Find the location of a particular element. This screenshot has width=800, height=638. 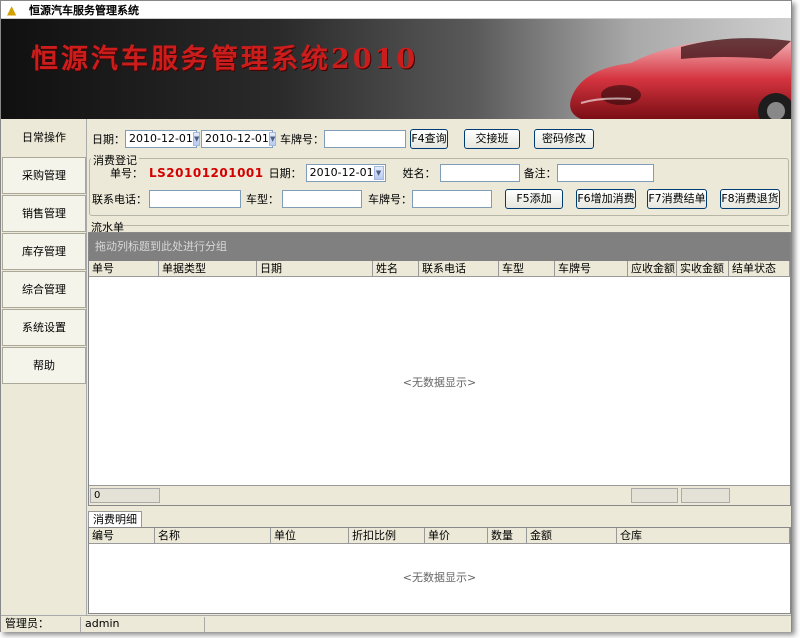

order-no-label: 单号： is located at coordinates (126, 173).